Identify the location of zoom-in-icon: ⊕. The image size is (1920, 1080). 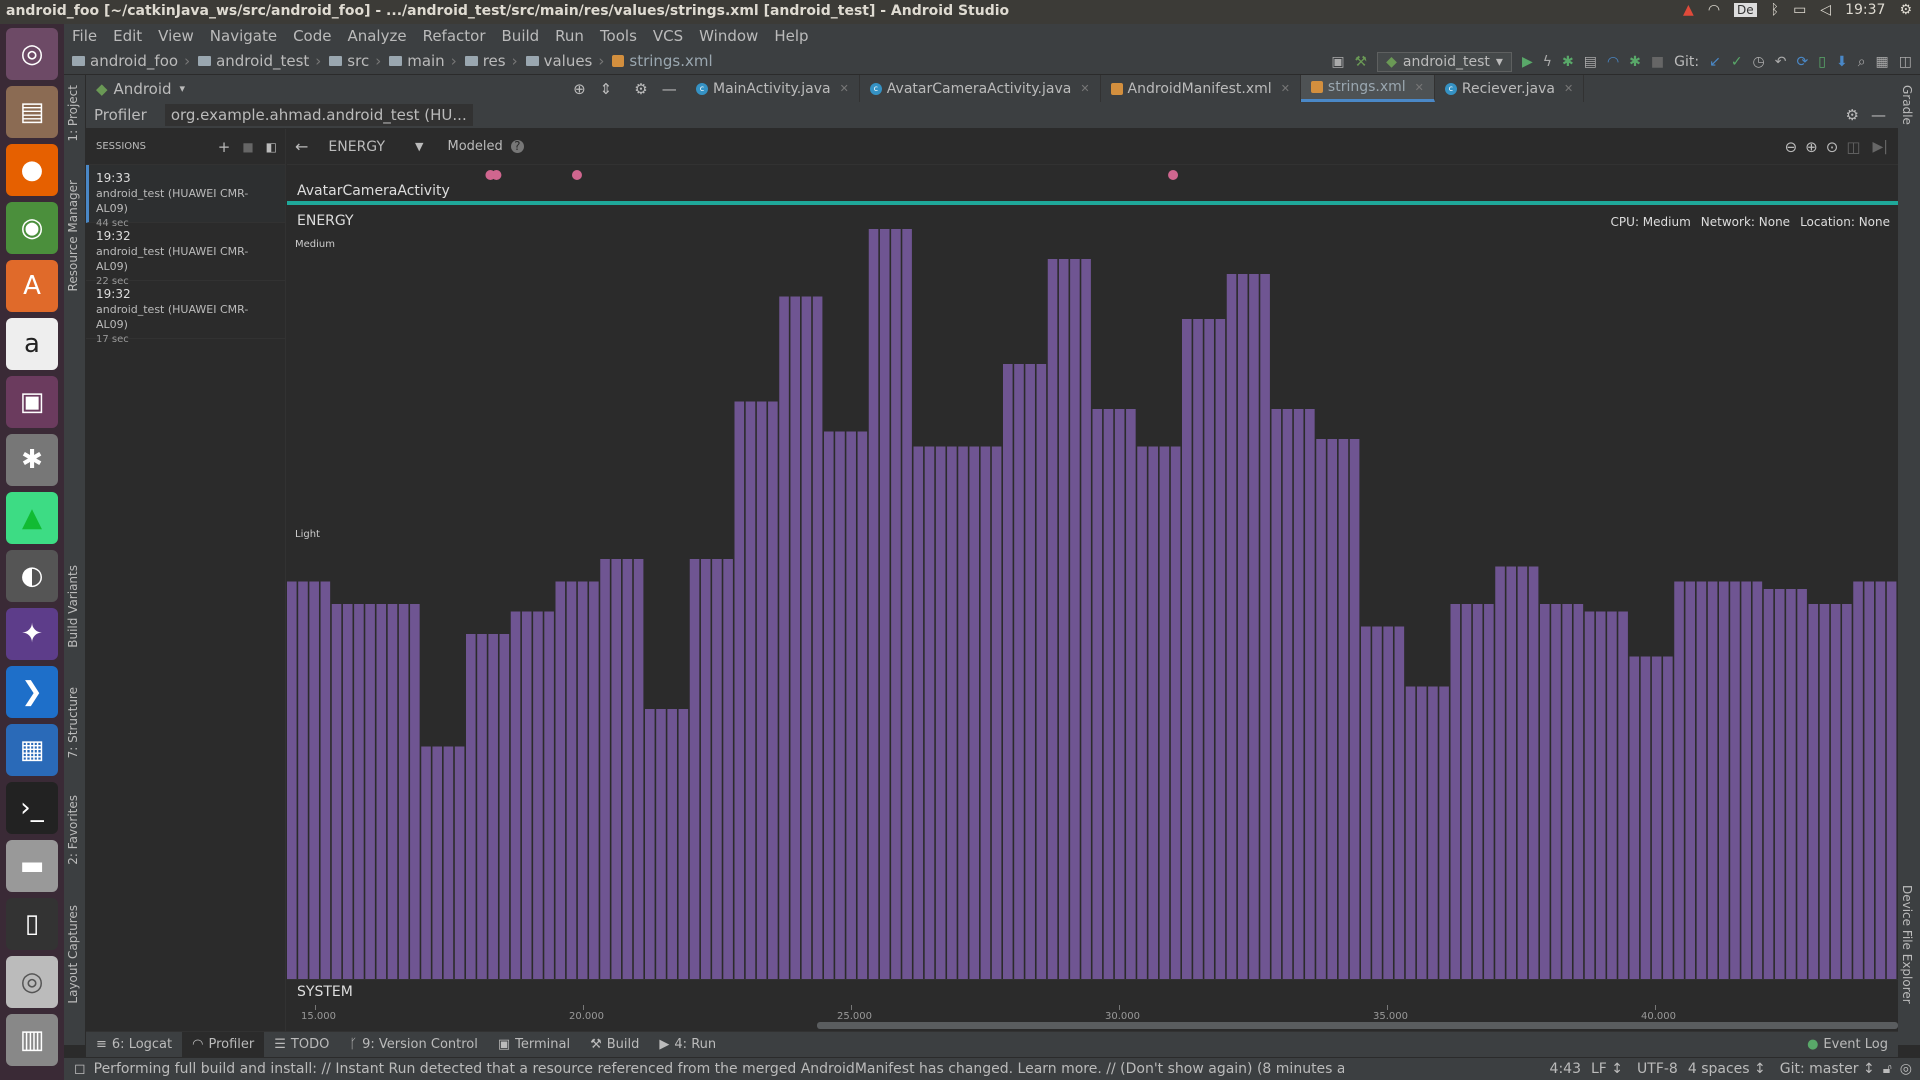
(1811, 147).